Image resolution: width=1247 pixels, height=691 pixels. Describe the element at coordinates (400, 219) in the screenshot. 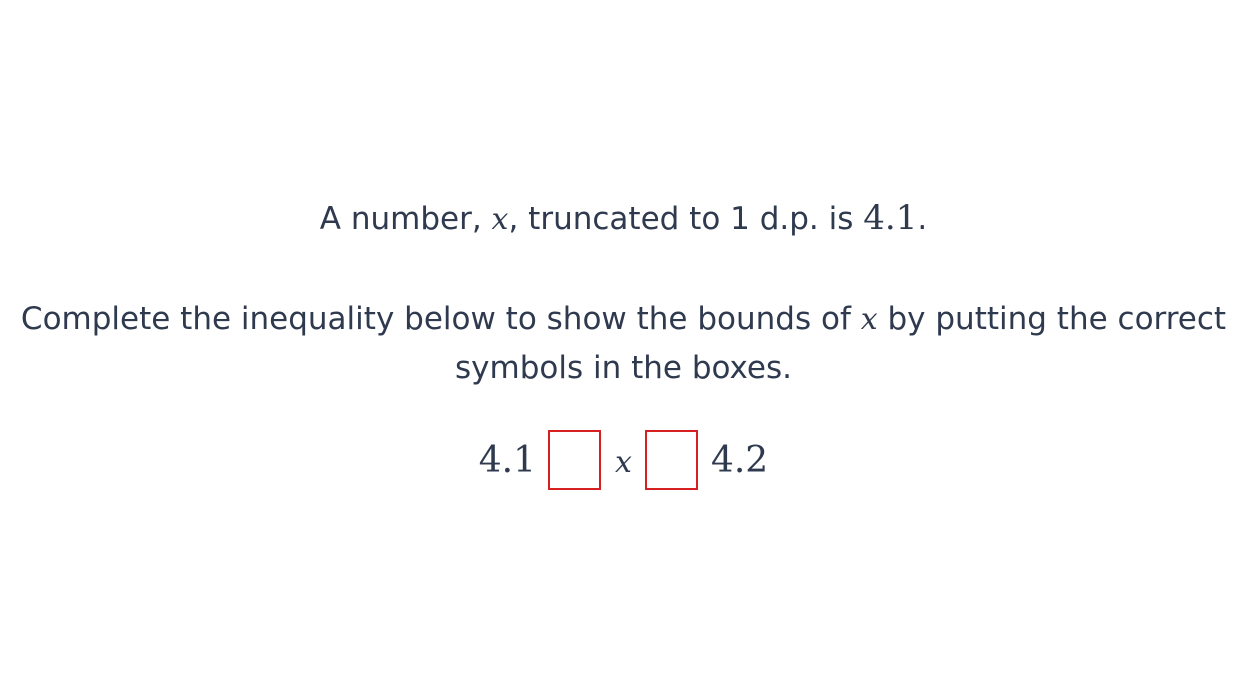

I see `statement-text-start: A number,` at that location.